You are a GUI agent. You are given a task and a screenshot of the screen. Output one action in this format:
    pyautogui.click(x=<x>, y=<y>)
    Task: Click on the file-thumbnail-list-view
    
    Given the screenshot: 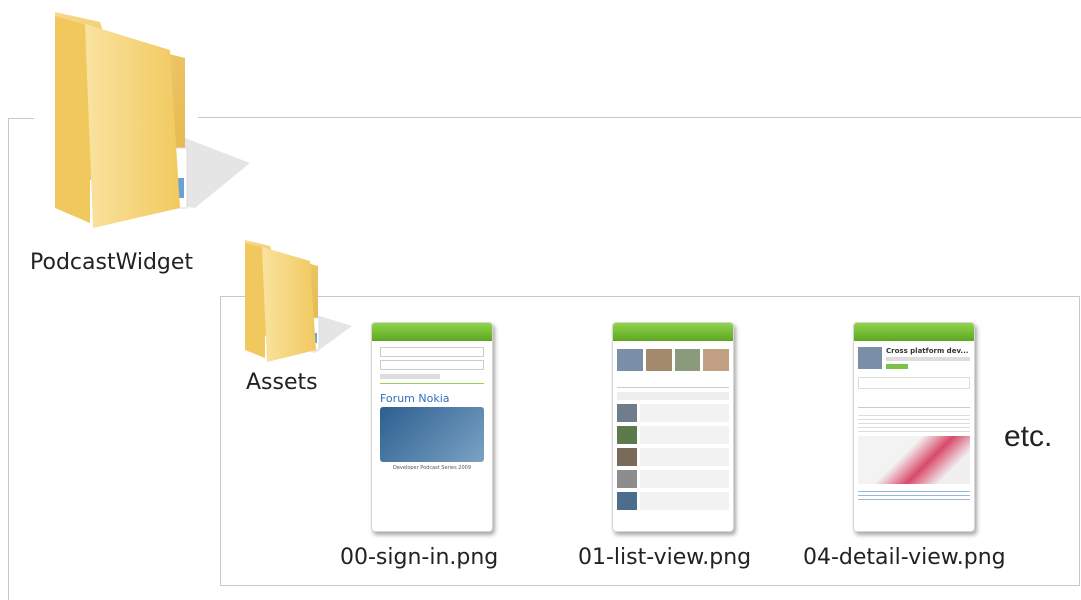 What is the action you would take?
    pyautogui.click(x=673, y=427)
    